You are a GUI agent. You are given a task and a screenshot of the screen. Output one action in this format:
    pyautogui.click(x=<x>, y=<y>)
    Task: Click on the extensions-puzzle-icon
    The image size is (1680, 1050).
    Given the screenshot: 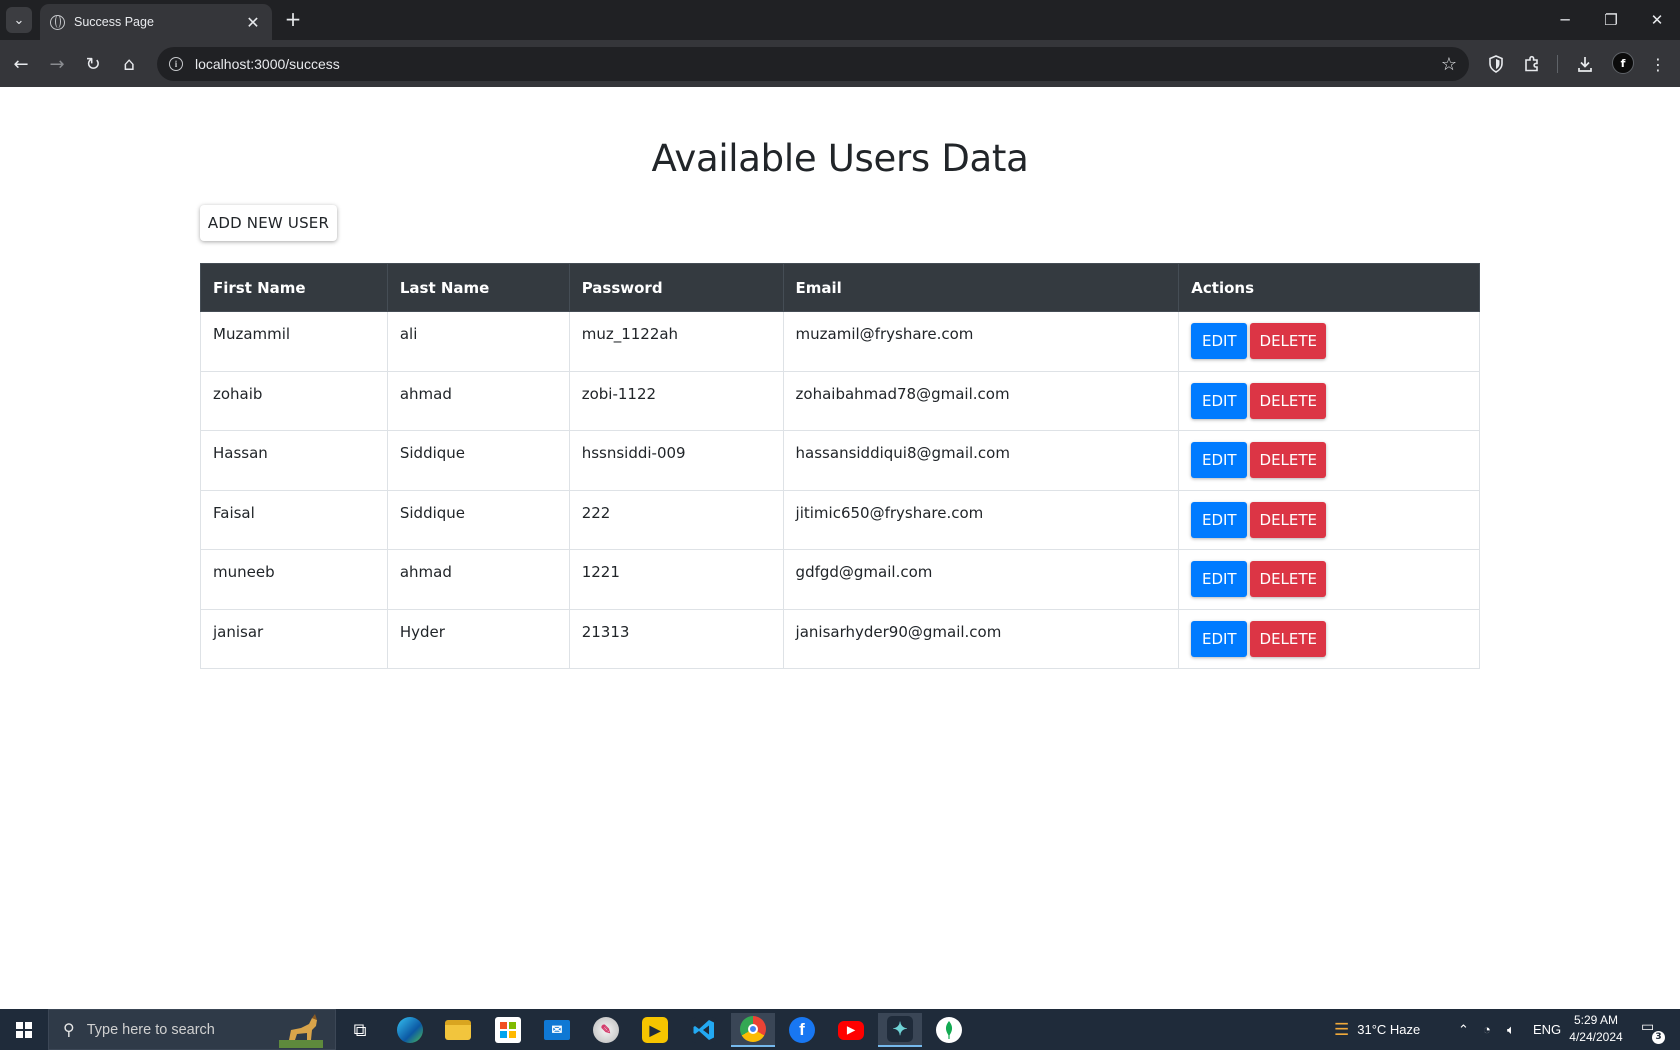 What is the action you would take?
    pyautogui.click(x=1532, y=64)
    